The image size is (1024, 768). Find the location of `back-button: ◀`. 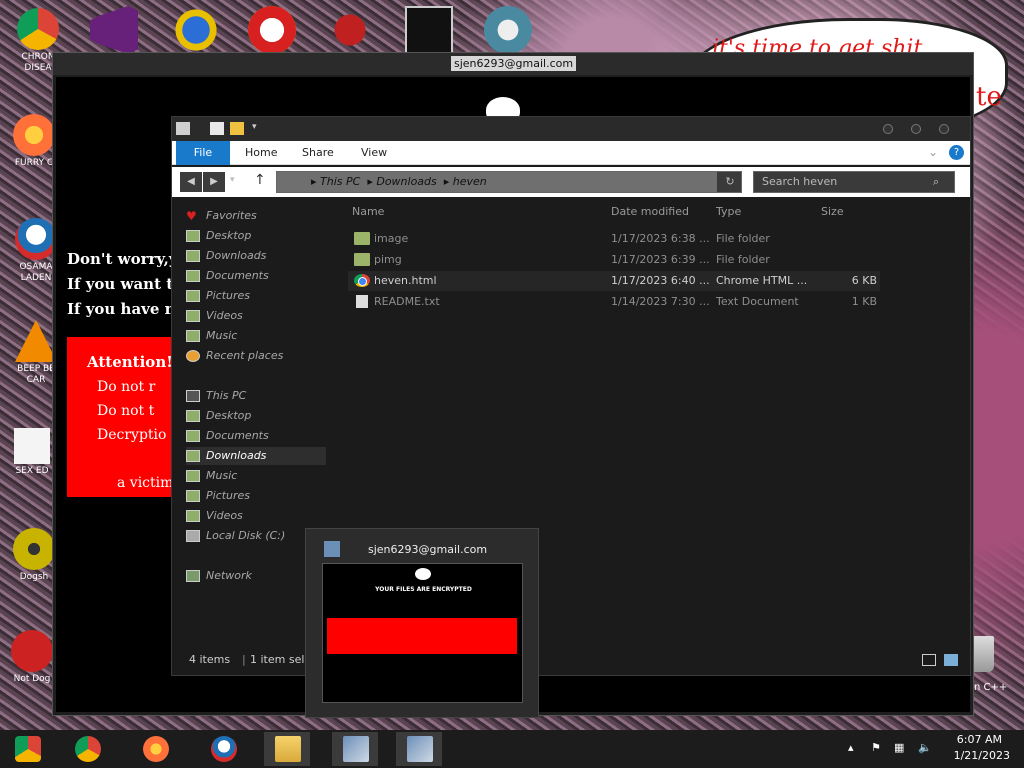

back-button: ◀ is located at coordinates (191, 182).